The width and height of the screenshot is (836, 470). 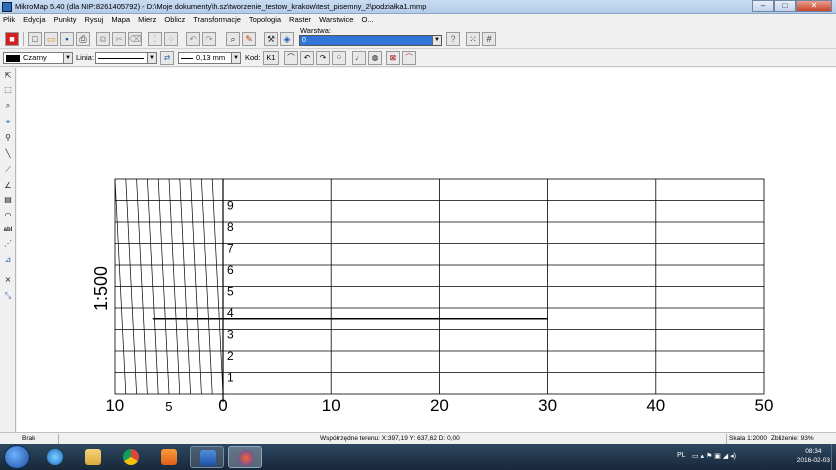 What do you see at coordinates (83, 39) in the screenshot?
I see `print-icon: ⎙` at bounding box center [83, 39].